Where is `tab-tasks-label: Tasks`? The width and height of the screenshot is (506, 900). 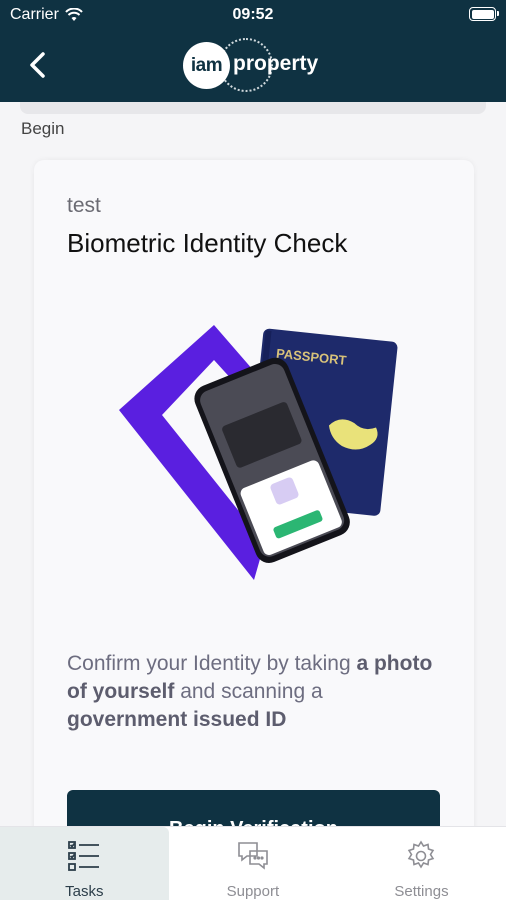
tab-tasks-label: Tasks is located at coordinates (84, 891).